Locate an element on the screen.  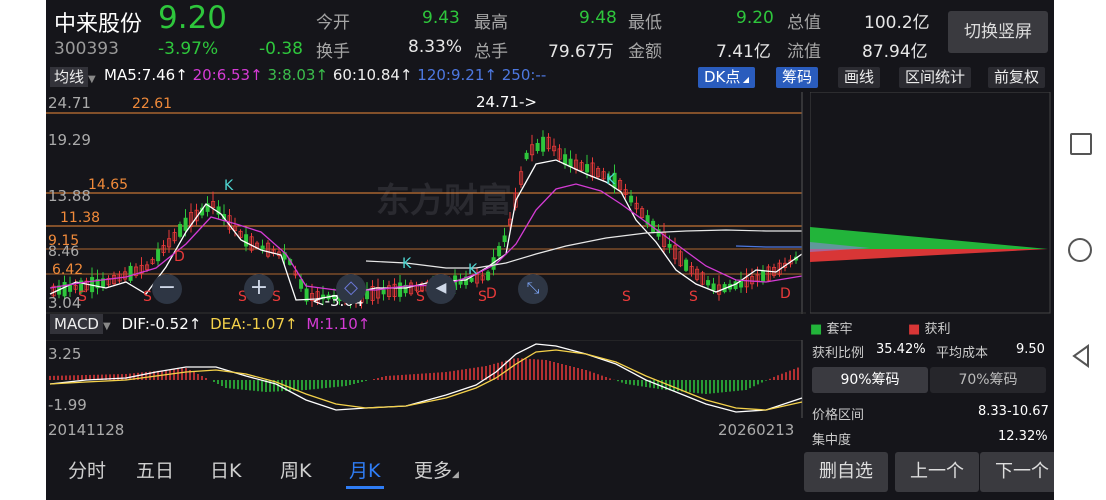
dif-value: DIF:-0.52 is located at coordinates (155, 324).